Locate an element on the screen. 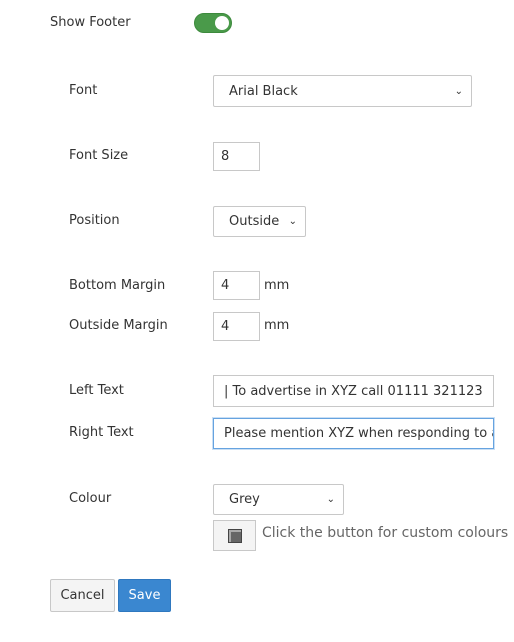  font-label: Font is located at coordinates (83, 90).